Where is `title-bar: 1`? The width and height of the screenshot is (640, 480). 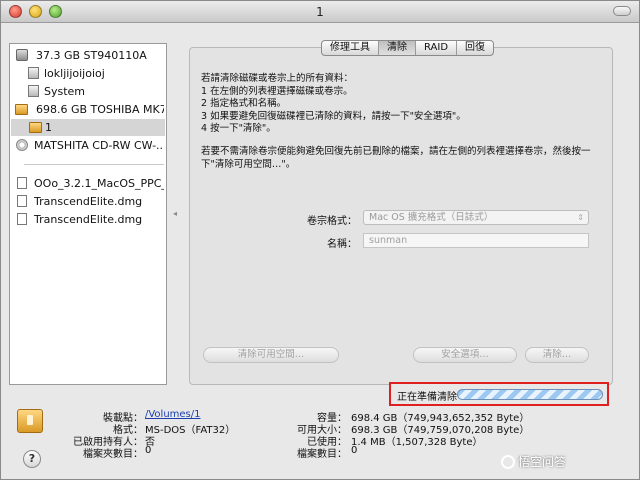 title-bar: 1 is located at coordinates (320, 12).